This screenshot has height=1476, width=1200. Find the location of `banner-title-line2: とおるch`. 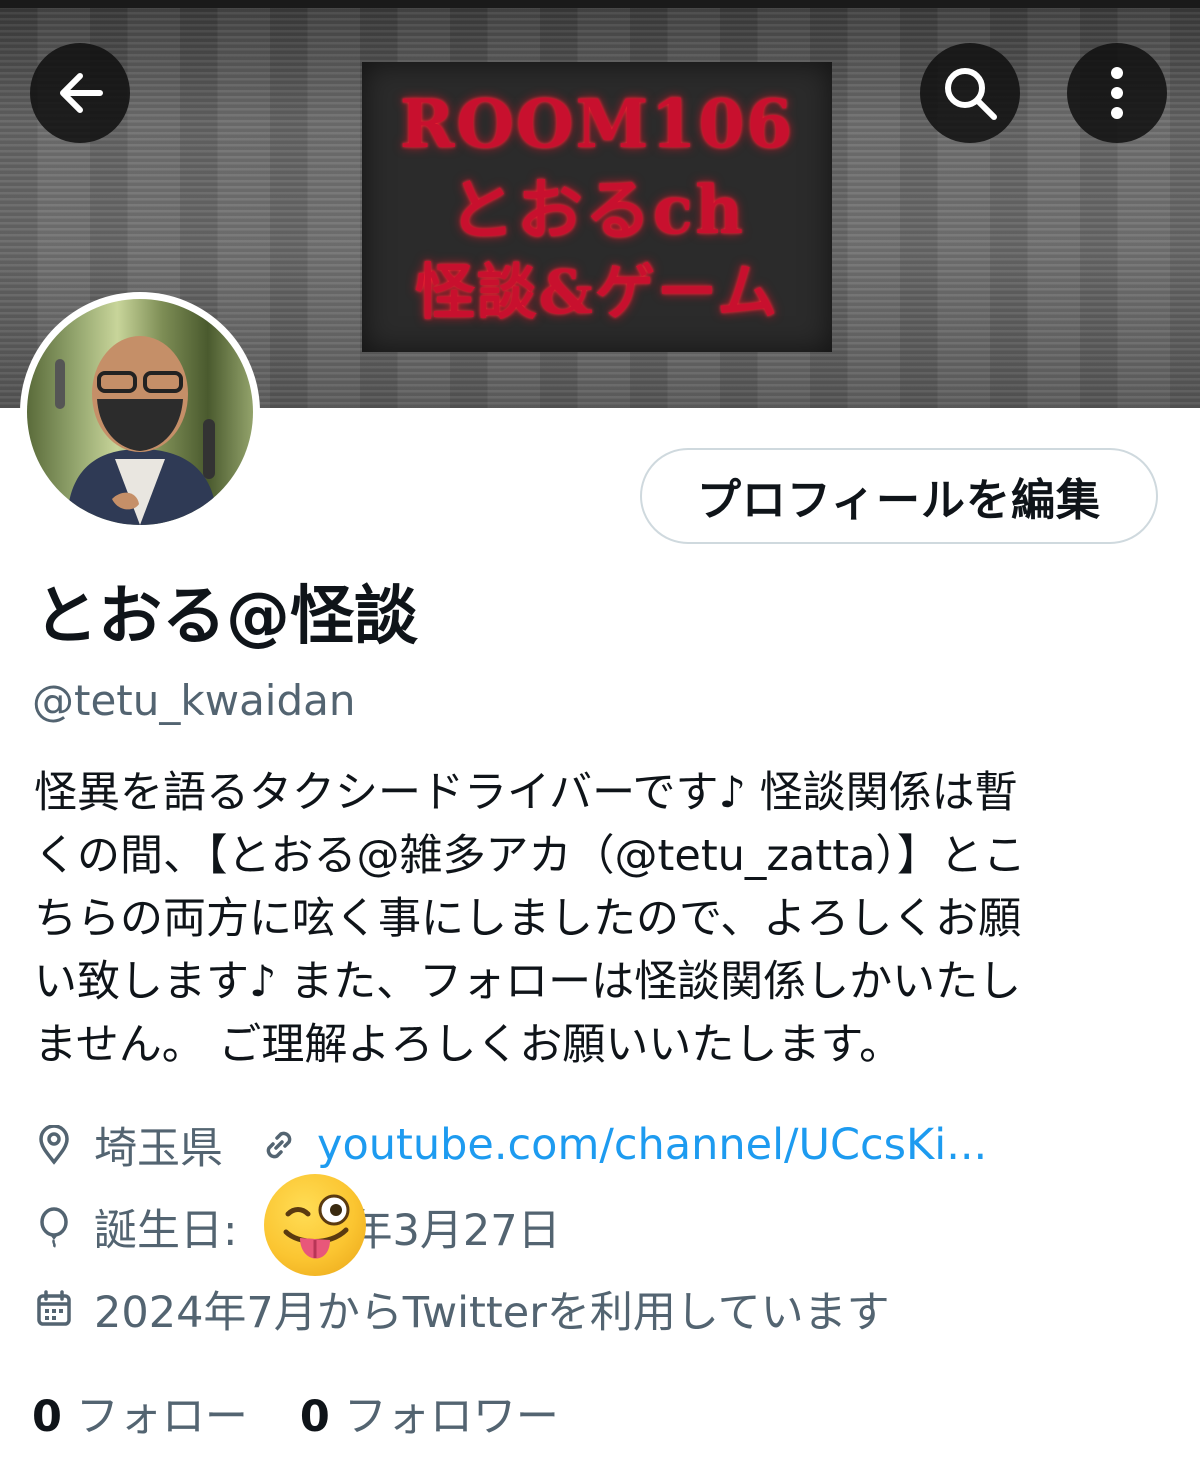

banner-title-line2: とおるch is located at coordinates (597, 210).